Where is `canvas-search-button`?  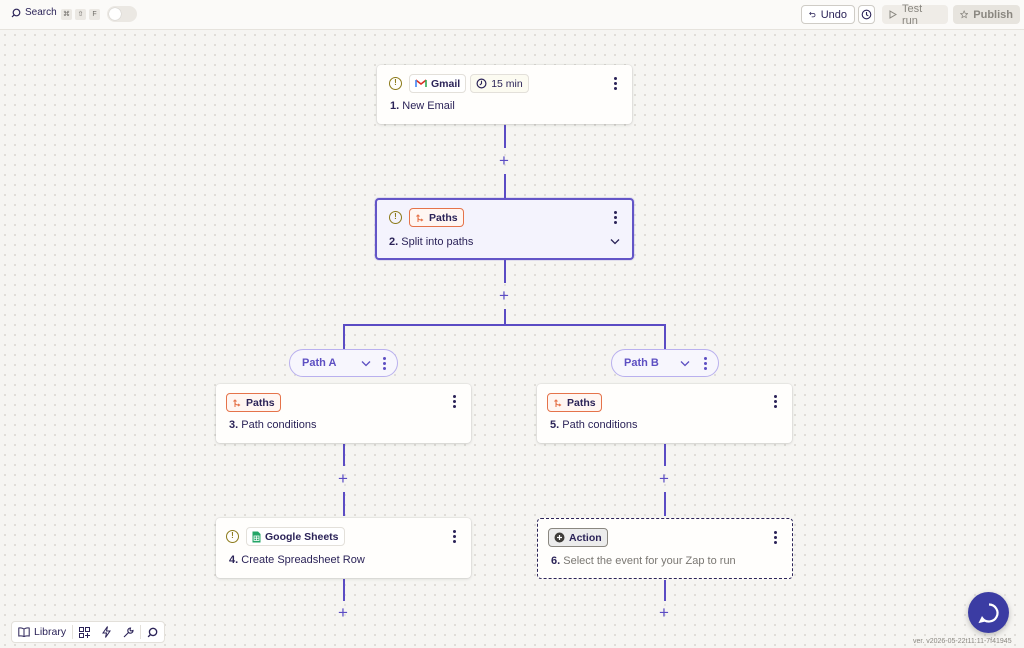 canvas-search-button is located at coordinates (152, 632).